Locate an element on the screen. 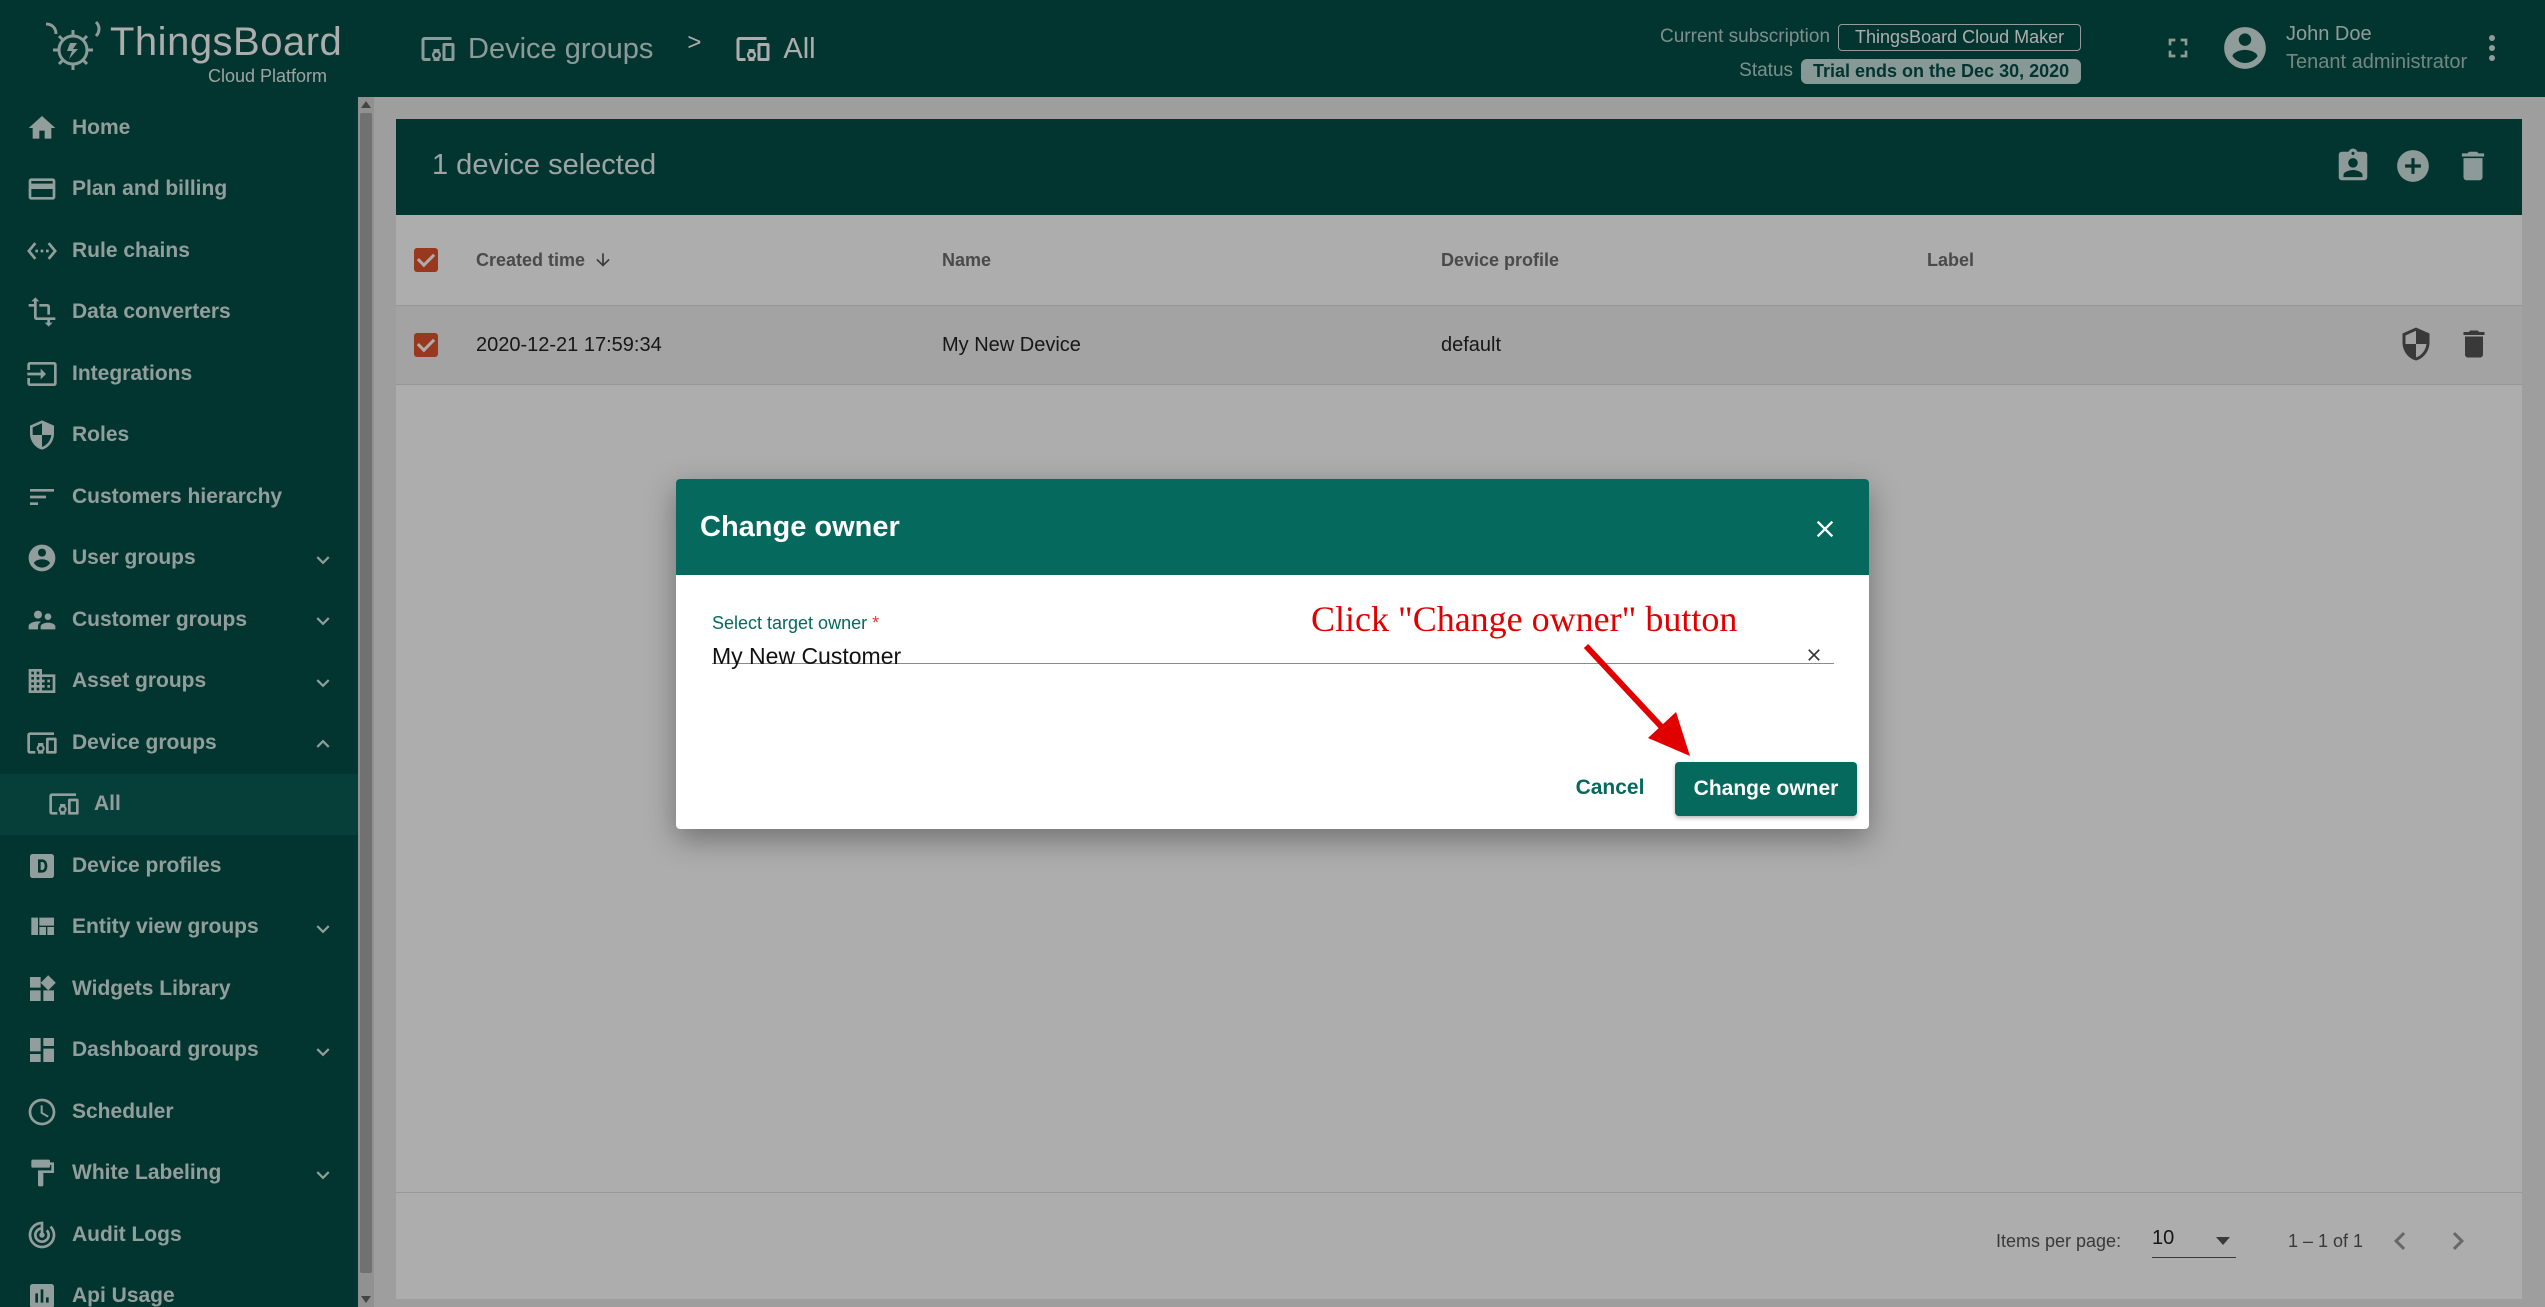 Image resolution: width=2545 pixels, height=1307 pixels. annotation-arrow-icon is located at coordinates (1636, 699).